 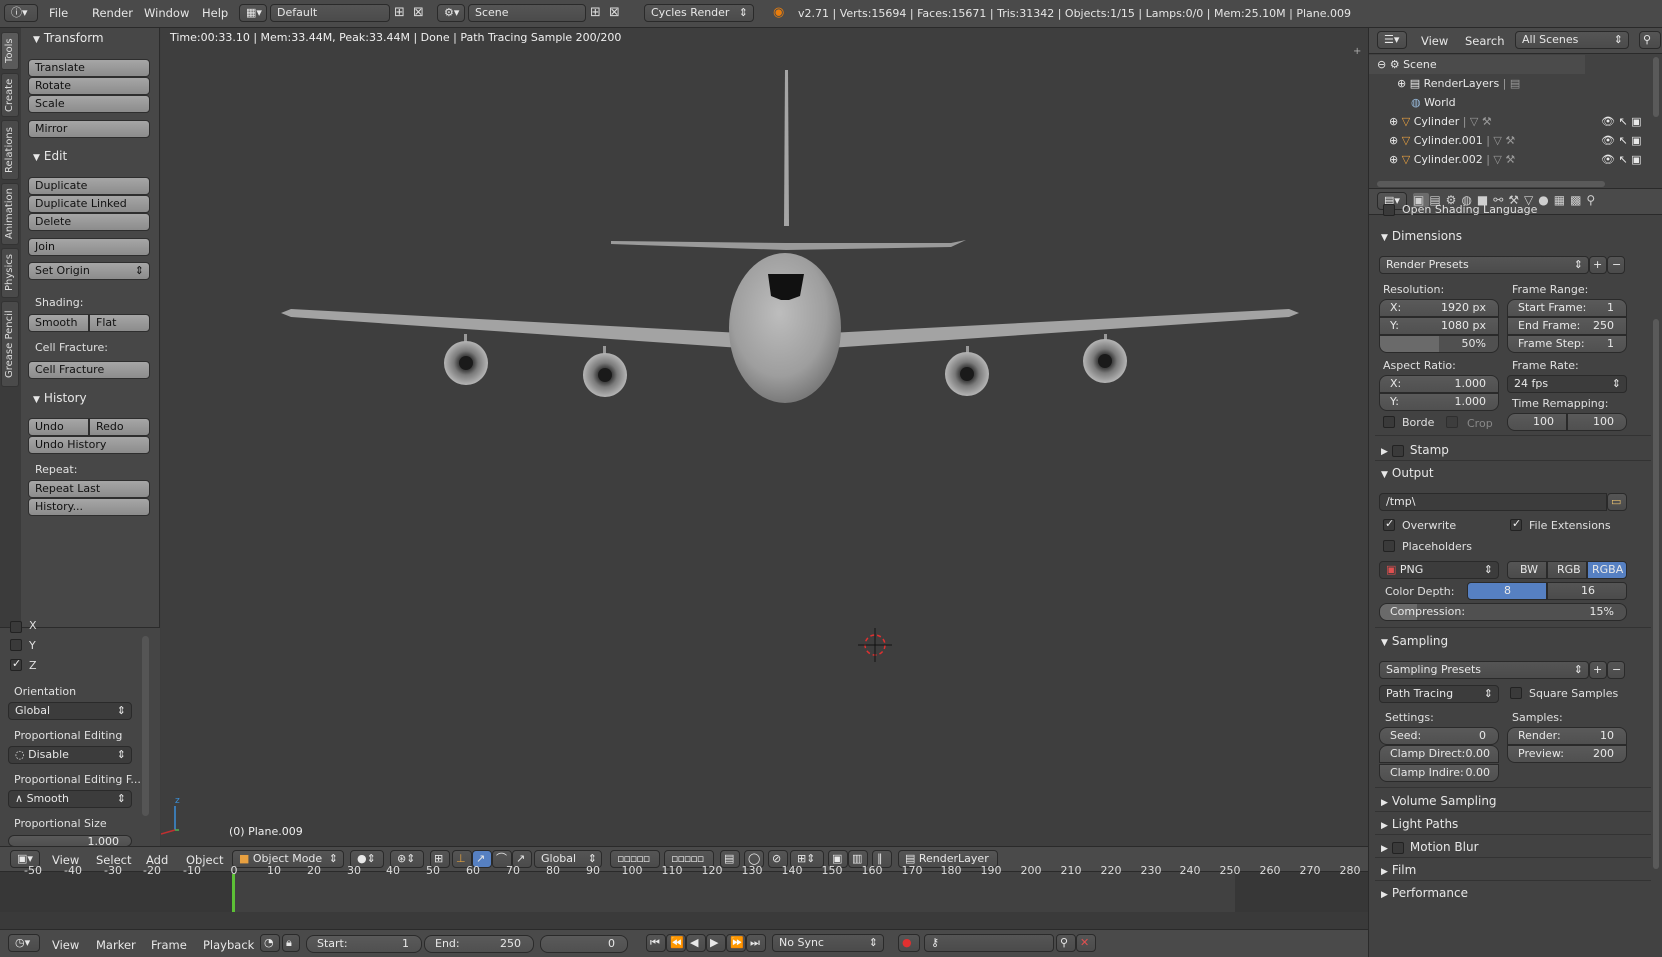 What do you see at coordinates (1598, 670) in the screenshot?
I see `add-sampling-preset-button: +` at bounding box center [1598, 670].